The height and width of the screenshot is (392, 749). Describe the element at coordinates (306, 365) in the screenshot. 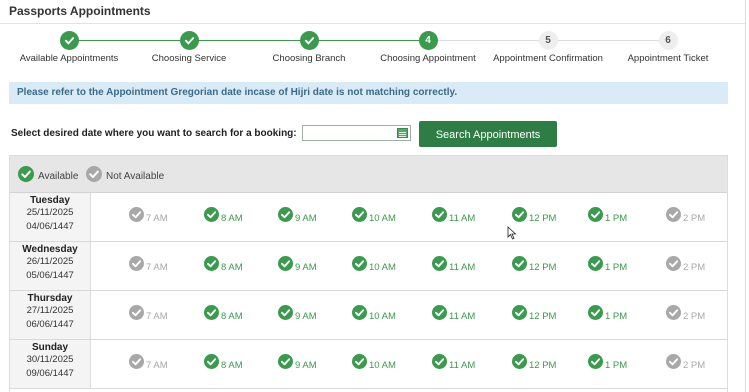

I see `slot-time: 9 AM` at that location.